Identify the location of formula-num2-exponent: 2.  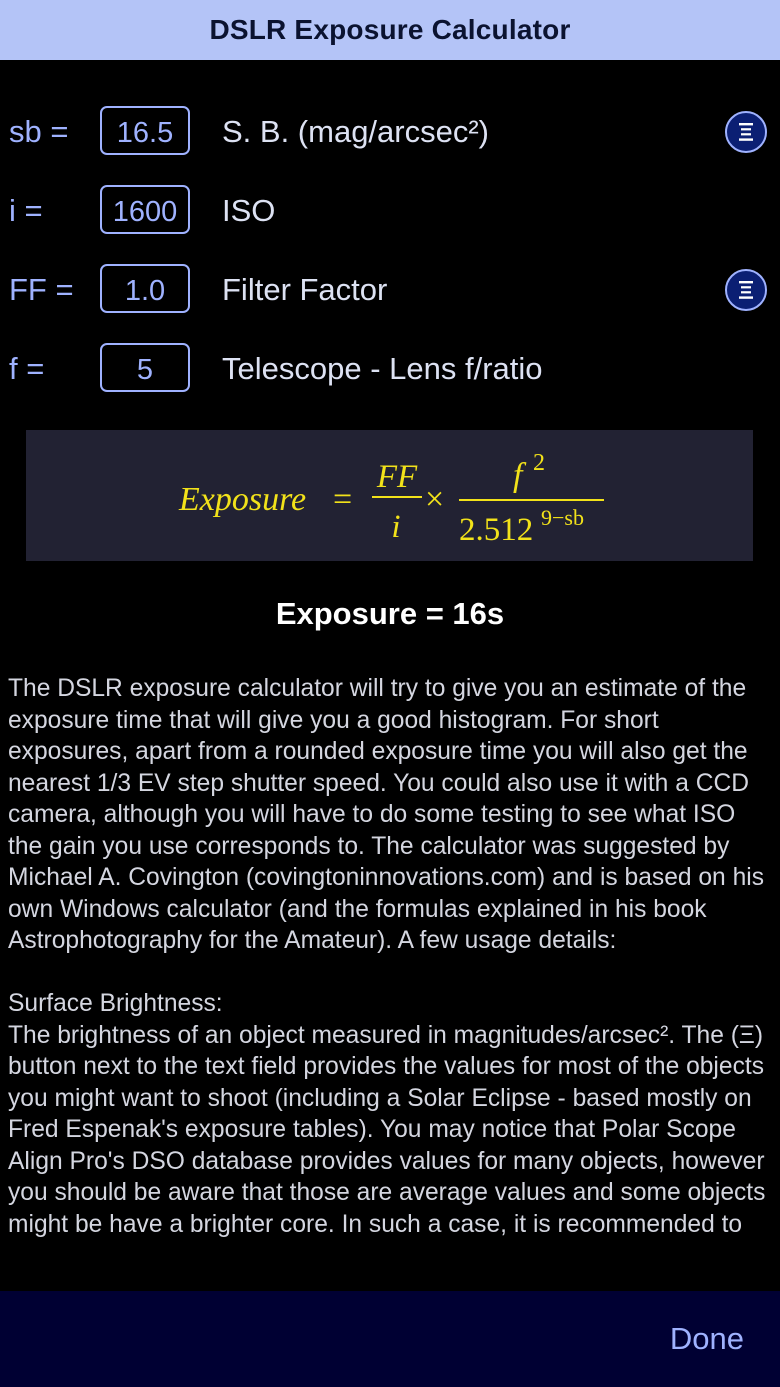
(539, 463).